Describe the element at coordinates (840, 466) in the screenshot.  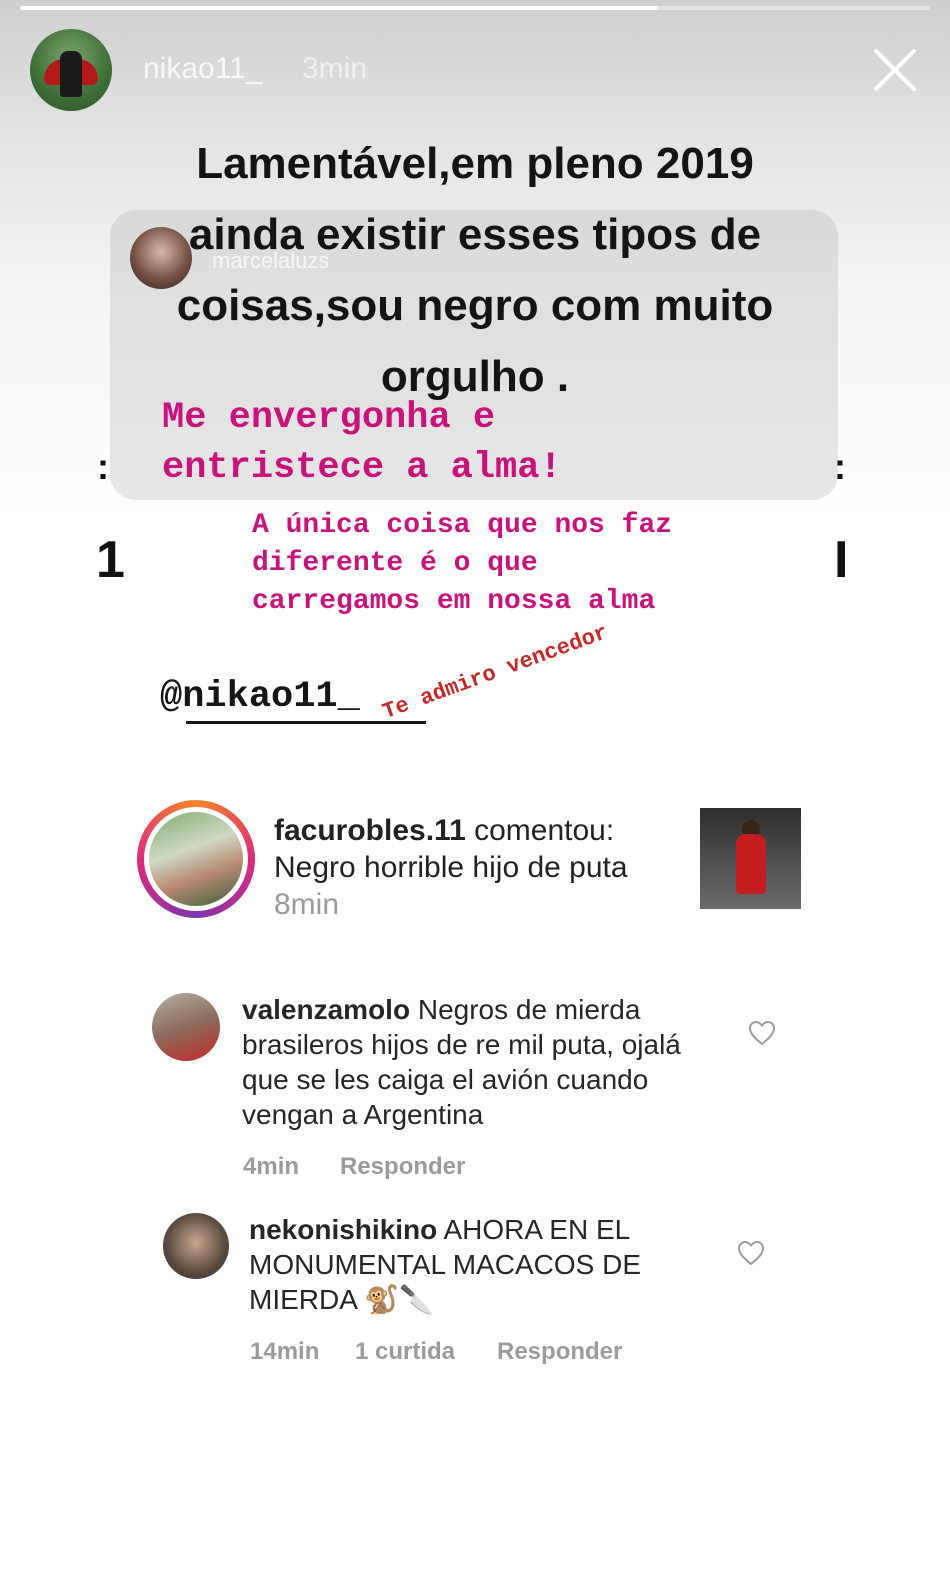
I see `edge-glyph-right-top: :` at that location.